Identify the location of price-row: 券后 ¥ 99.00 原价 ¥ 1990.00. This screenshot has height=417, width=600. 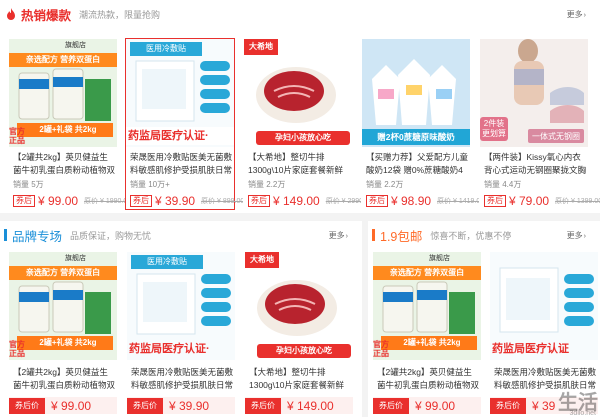
(72, 201).